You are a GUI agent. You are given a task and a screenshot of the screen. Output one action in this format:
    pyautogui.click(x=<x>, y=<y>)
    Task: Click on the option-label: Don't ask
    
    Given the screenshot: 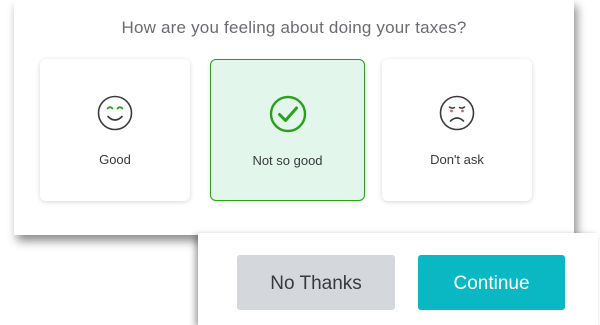 What is the action you would take?
    pyautogui.click(x=457, y=159)
    